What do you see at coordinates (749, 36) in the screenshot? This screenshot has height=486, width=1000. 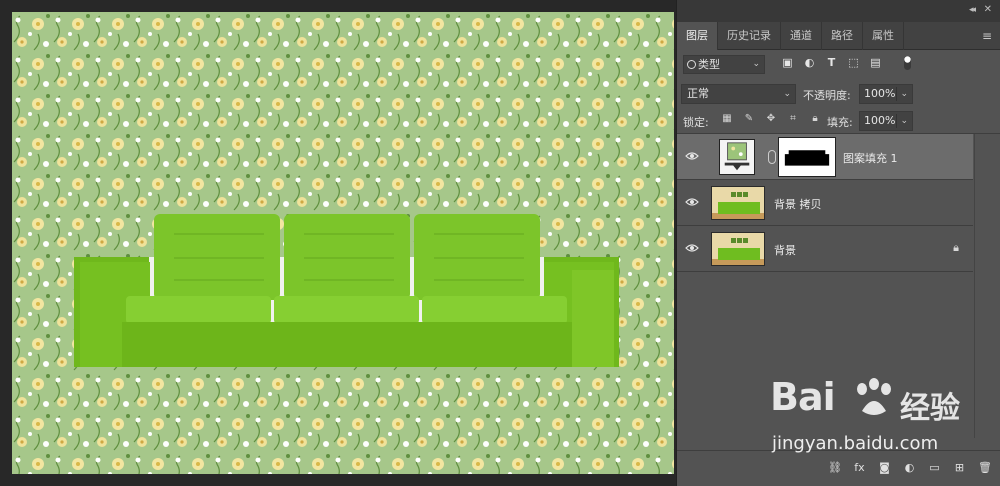 I see `tab-history: 历史记录` at bounding box center [749, 36].